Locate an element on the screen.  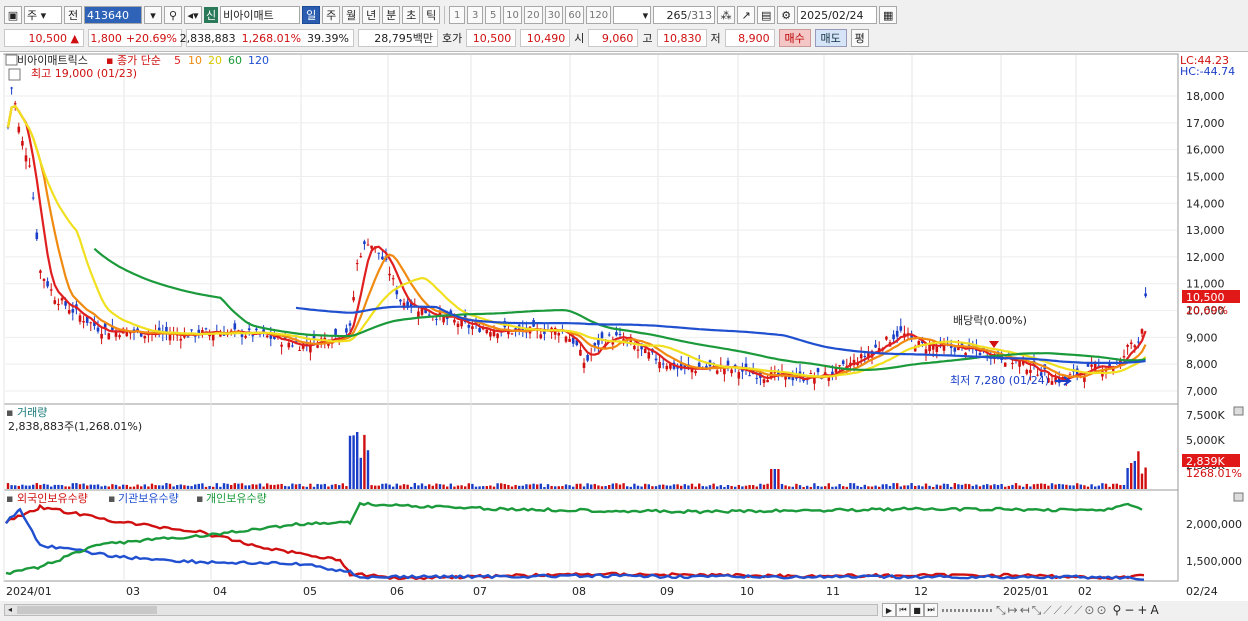
prev-button: 전 is located at coordinates (73, 15).